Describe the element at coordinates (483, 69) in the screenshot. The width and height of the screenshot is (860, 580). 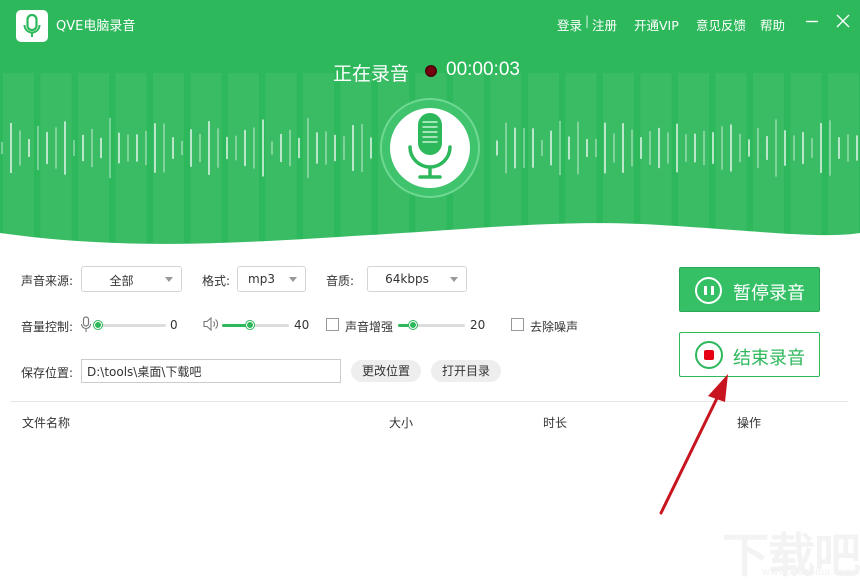
I see `recording-timer: 00:00:03` at that location.